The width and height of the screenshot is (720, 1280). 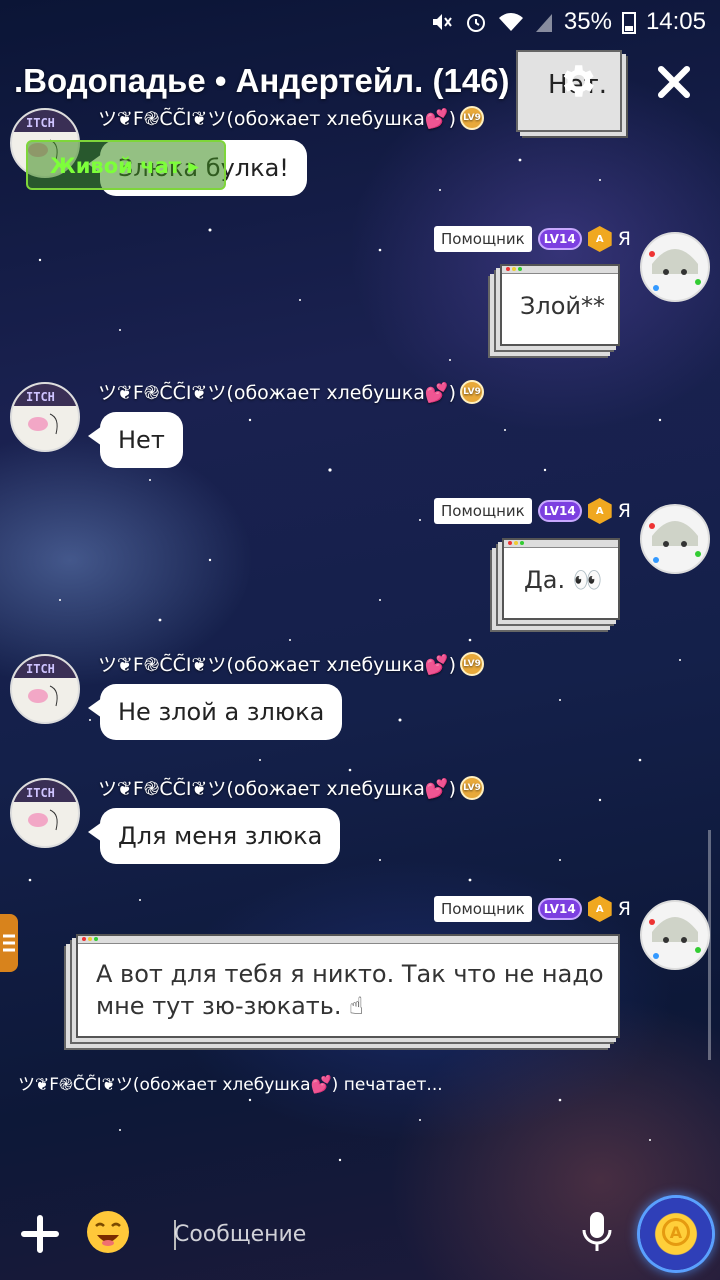 I want to click on side-menu-tab, so click(x=9, y=943).